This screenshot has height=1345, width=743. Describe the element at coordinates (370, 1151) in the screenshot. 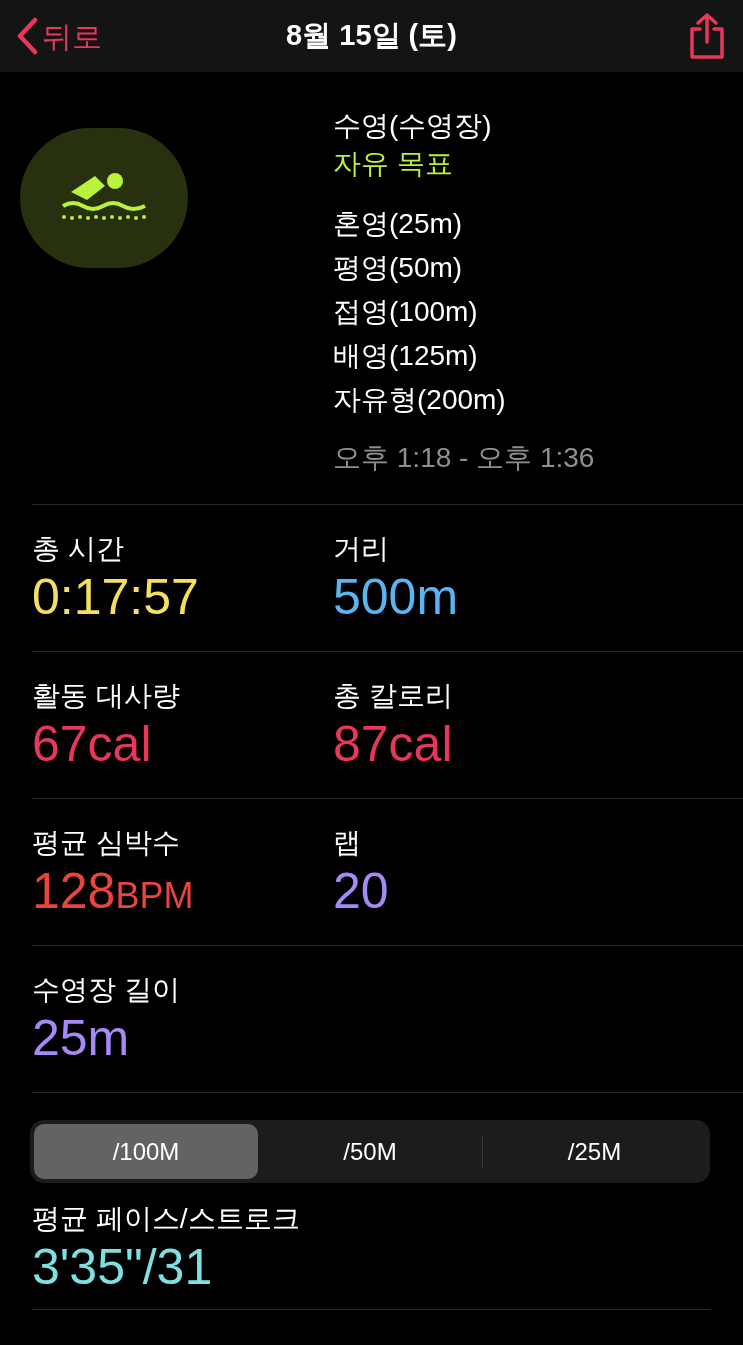

I see `segment-tab: /50M` at that location.